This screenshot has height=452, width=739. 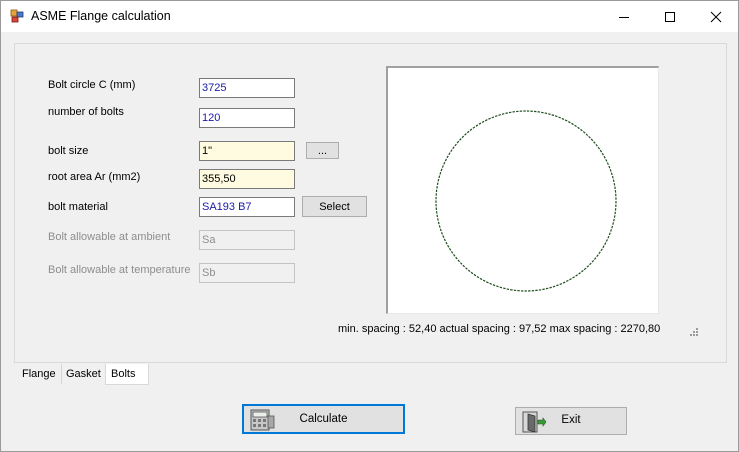 I want to click on maximize-button, so click(x=670, y=16).